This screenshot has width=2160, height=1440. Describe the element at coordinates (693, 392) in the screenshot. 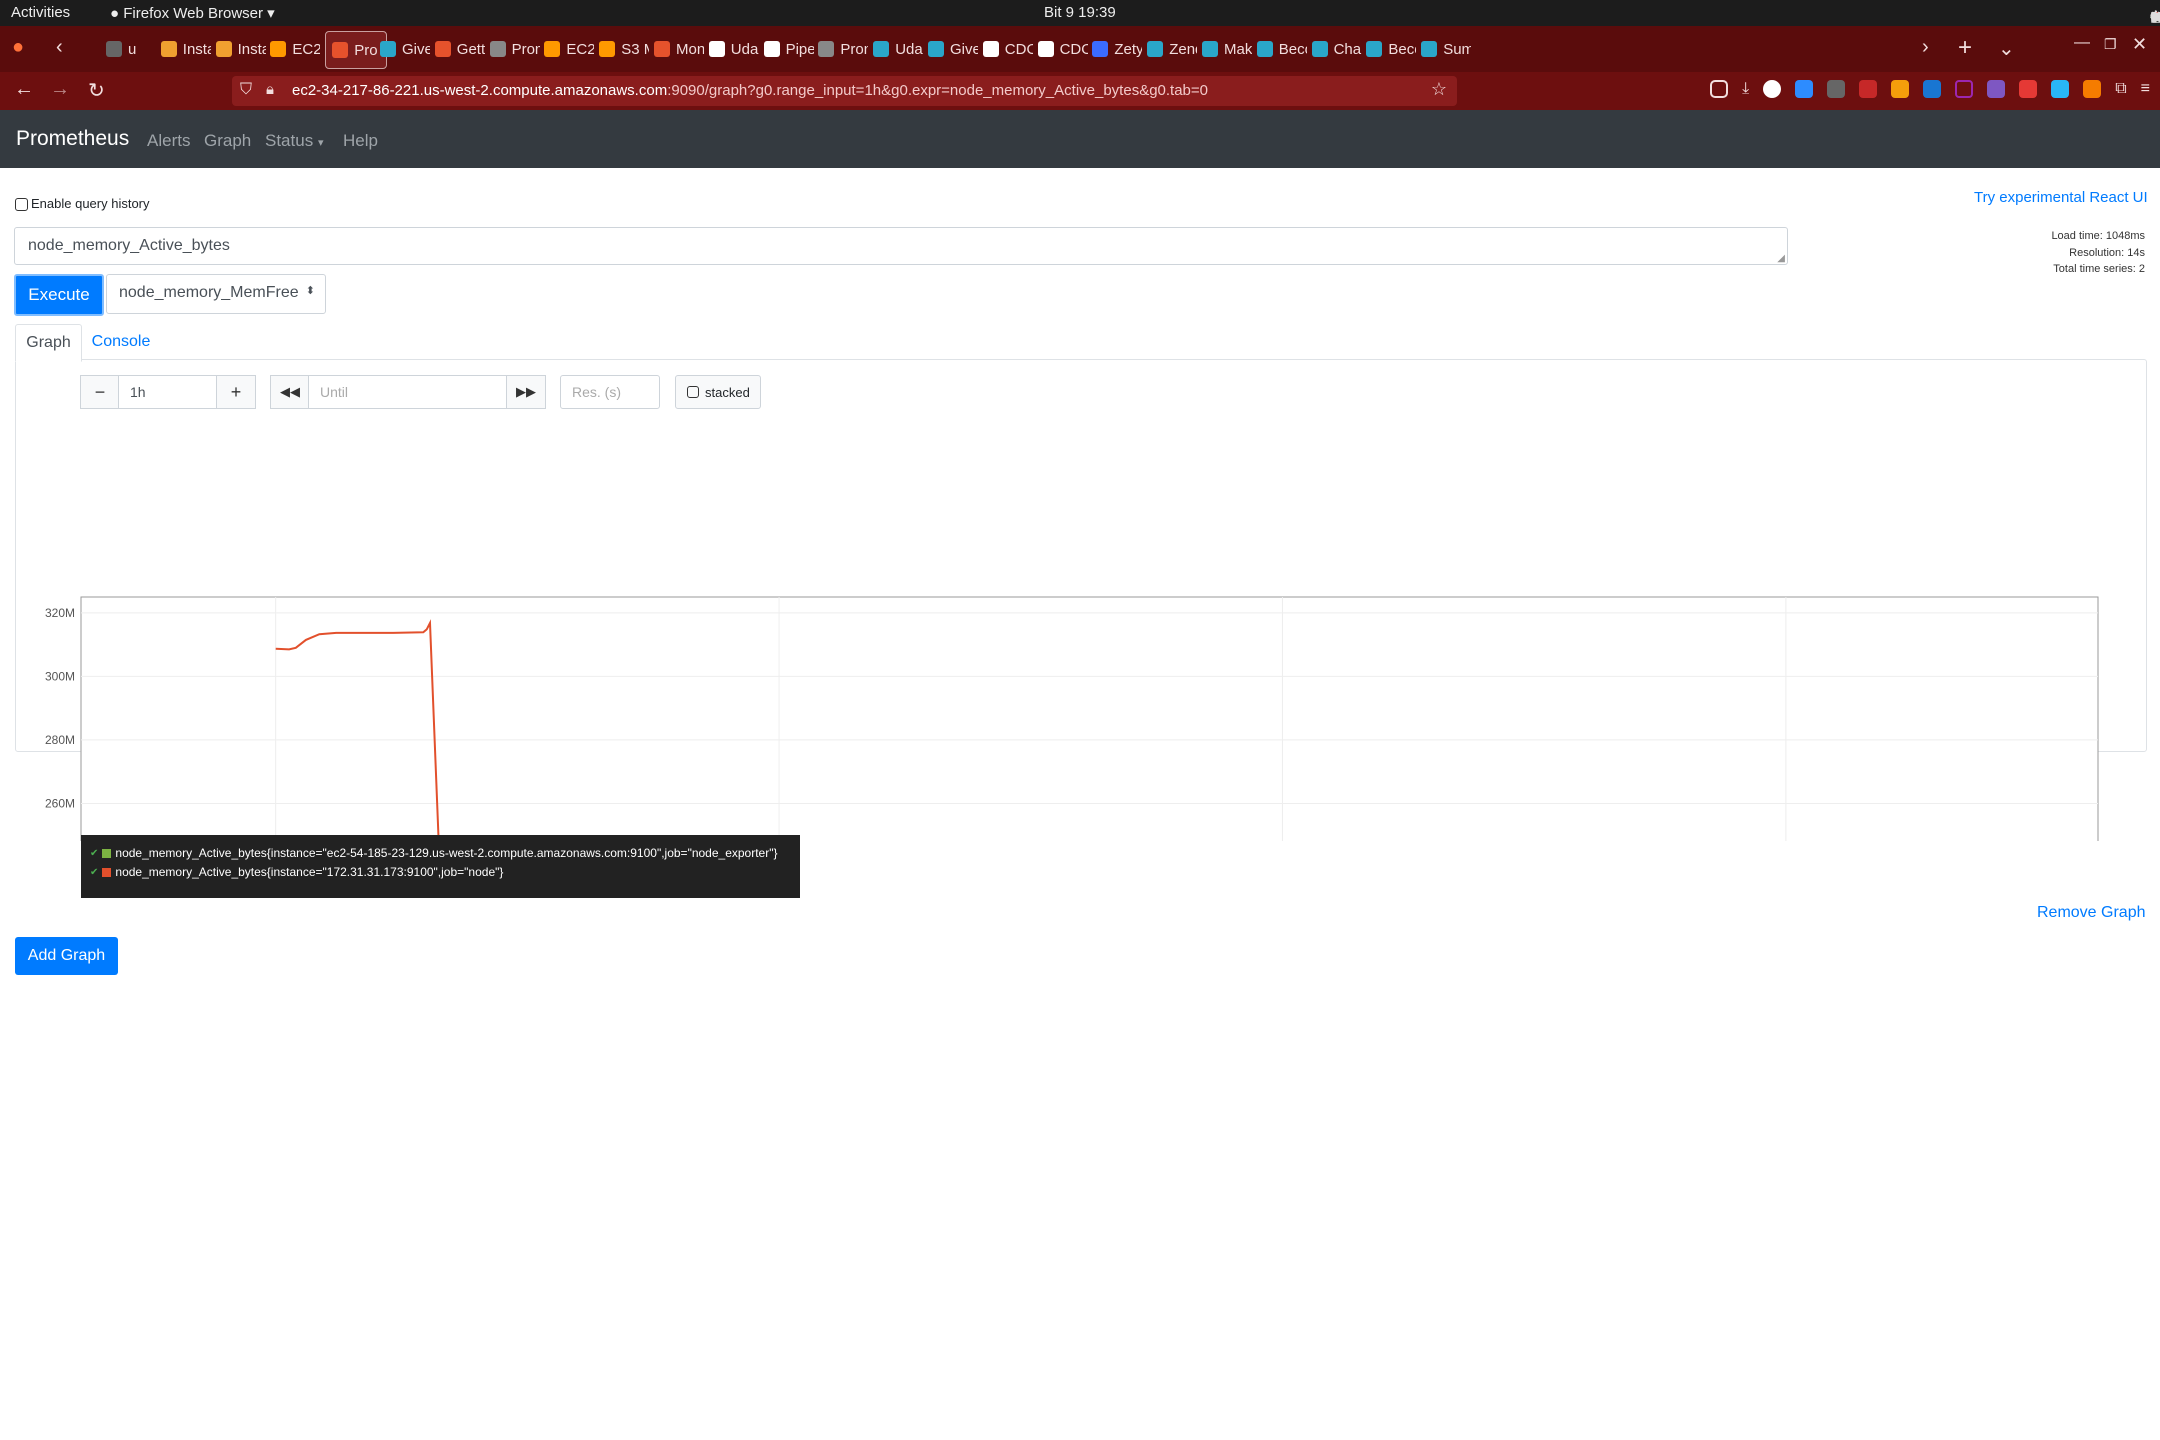

I see `stacked-checkbox` at that location.